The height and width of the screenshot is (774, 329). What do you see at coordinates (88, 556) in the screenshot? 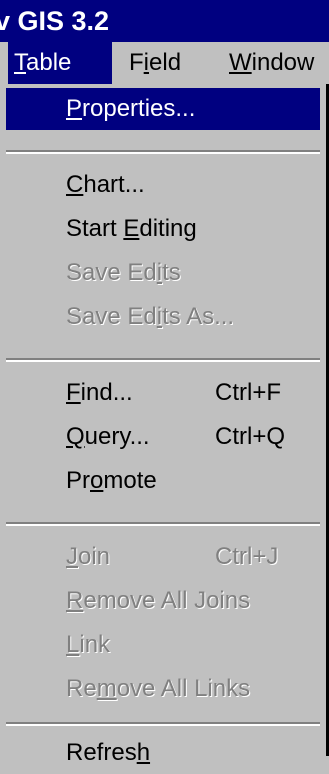
I see `menu-item-join-label: Join` at bounding box center [88, 556].